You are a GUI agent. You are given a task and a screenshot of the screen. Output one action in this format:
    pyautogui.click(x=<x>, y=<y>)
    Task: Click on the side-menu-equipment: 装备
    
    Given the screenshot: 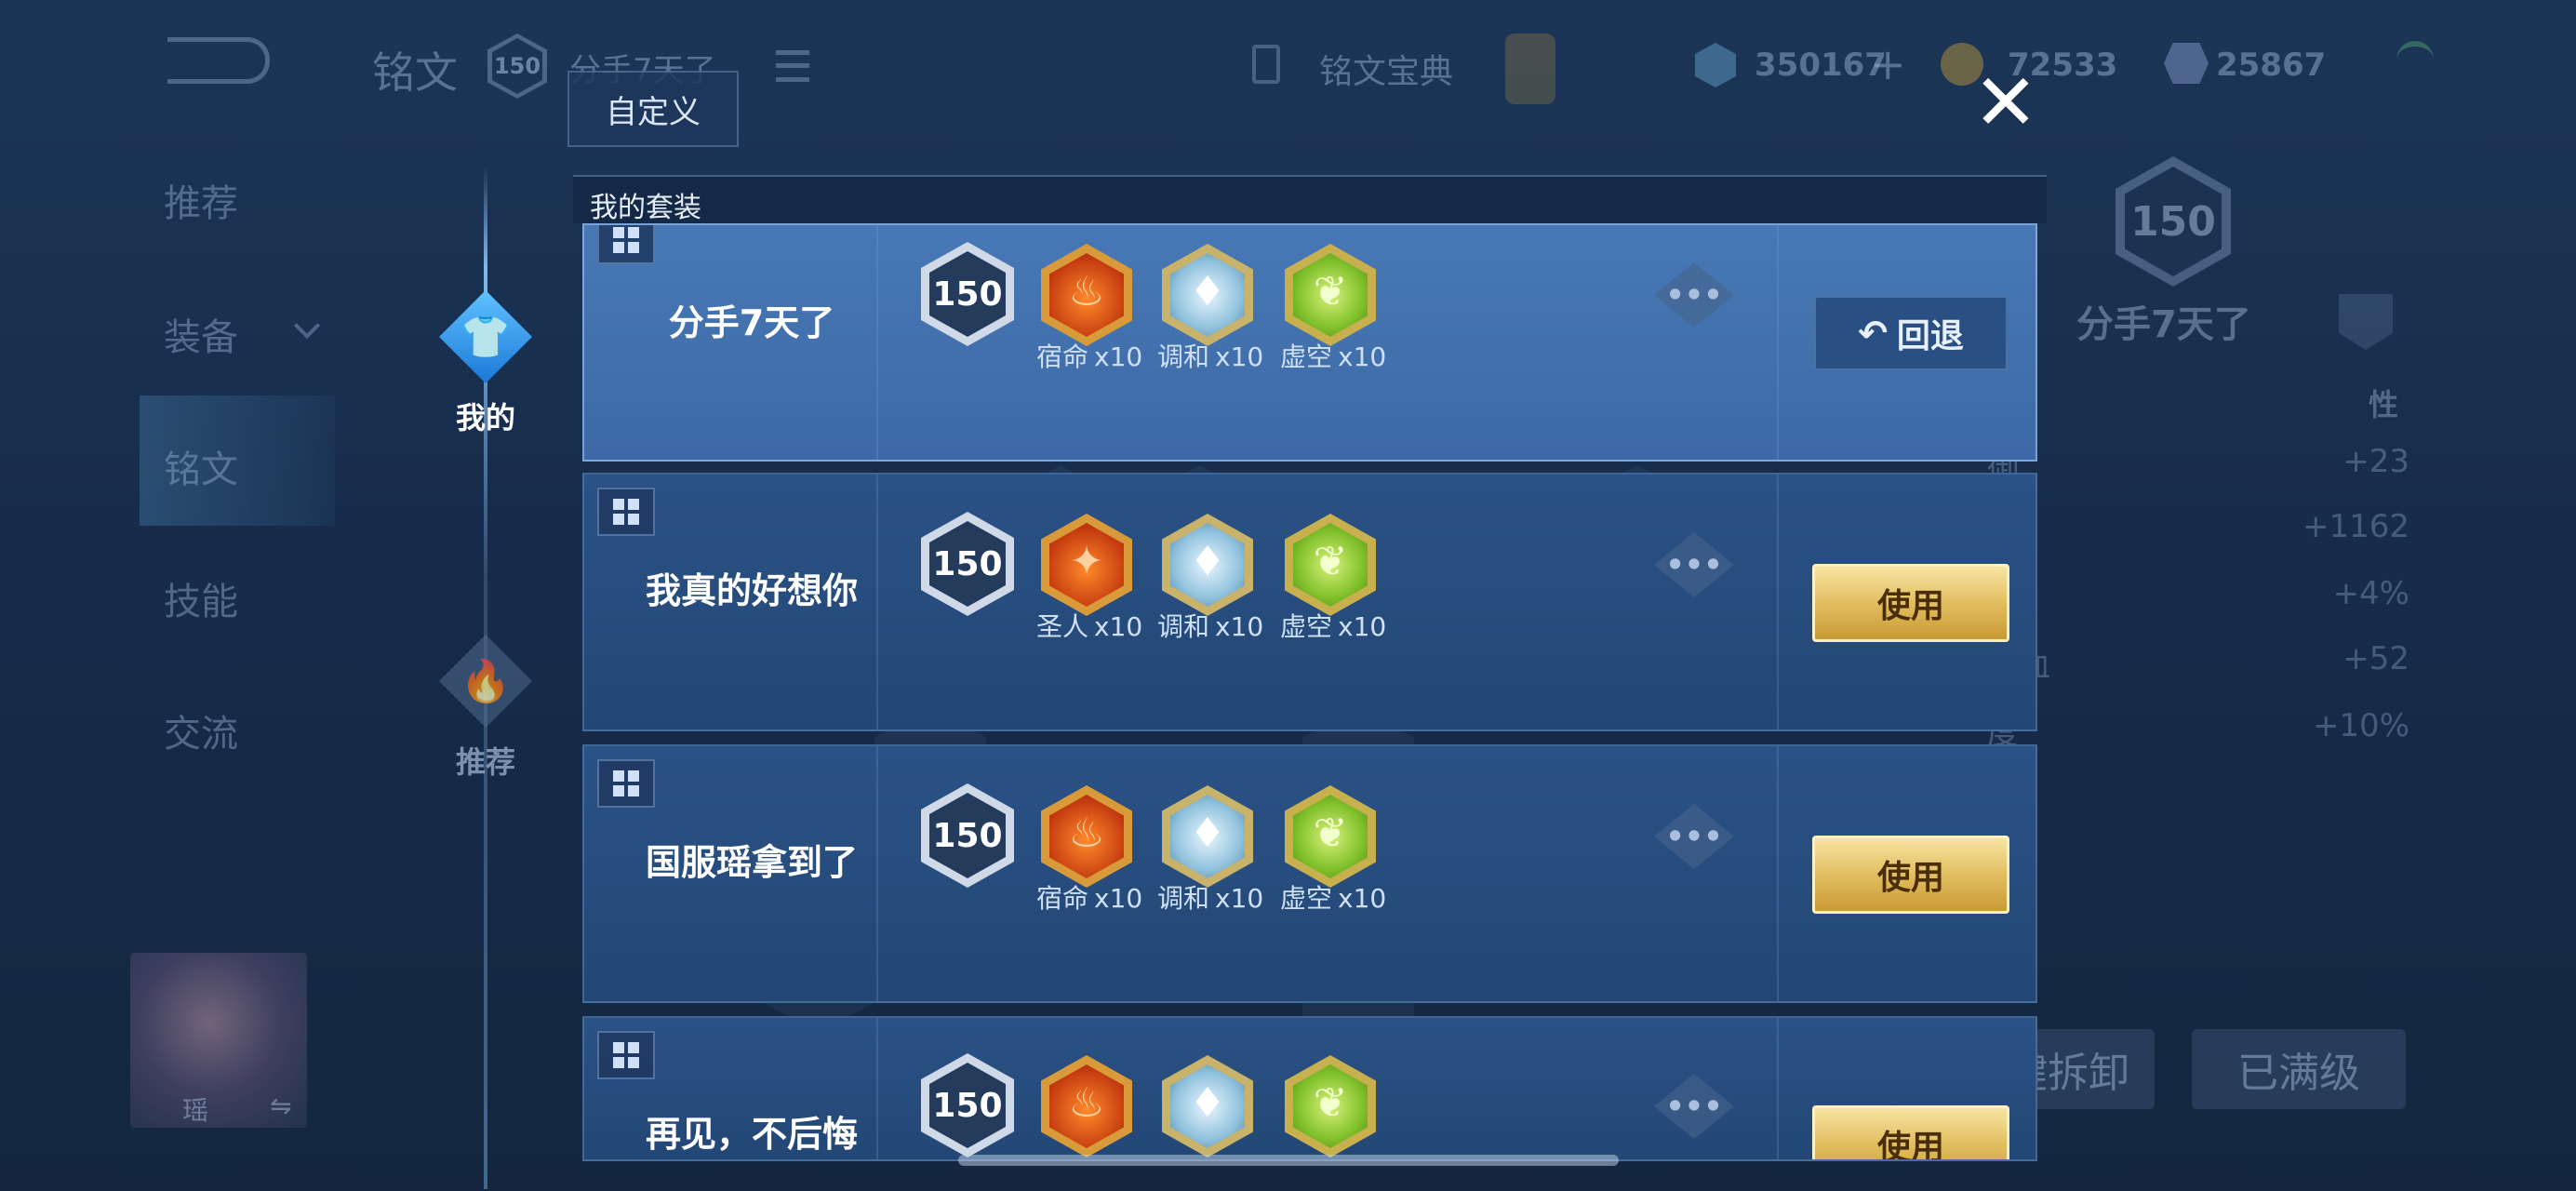 What is the action you would take?
    pyautogui.click(x=201, y=334)
    